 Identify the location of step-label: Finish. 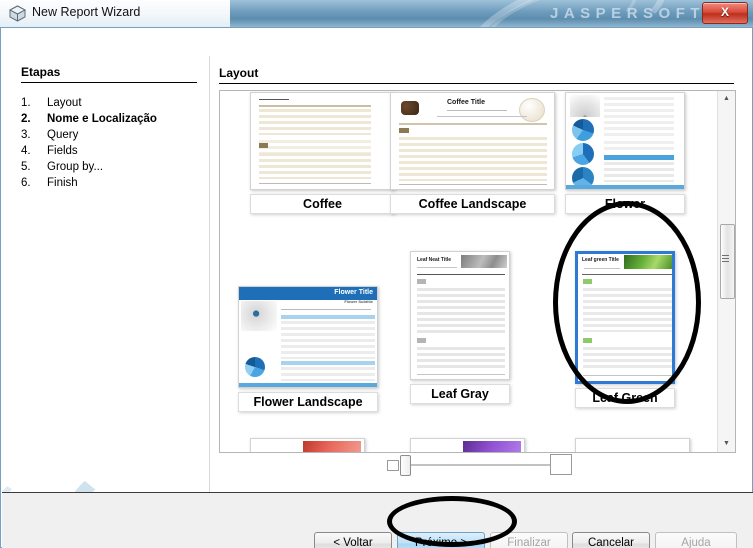
(62, 183).